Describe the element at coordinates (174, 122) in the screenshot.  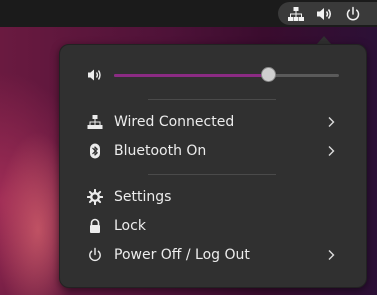
I see `menu-item-label: Wired Connected` at that location.